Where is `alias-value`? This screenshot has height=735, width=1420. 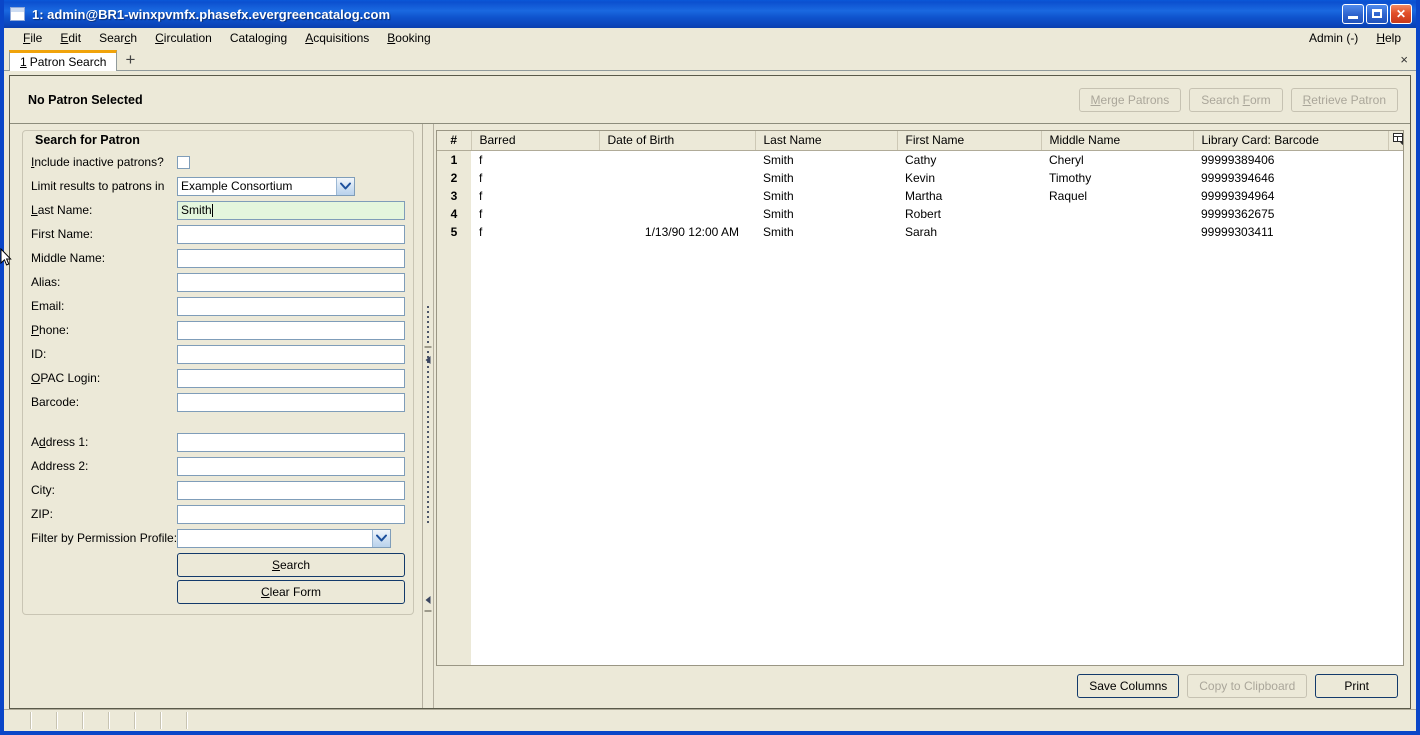 alias-value is located at coordinates (291, 282).